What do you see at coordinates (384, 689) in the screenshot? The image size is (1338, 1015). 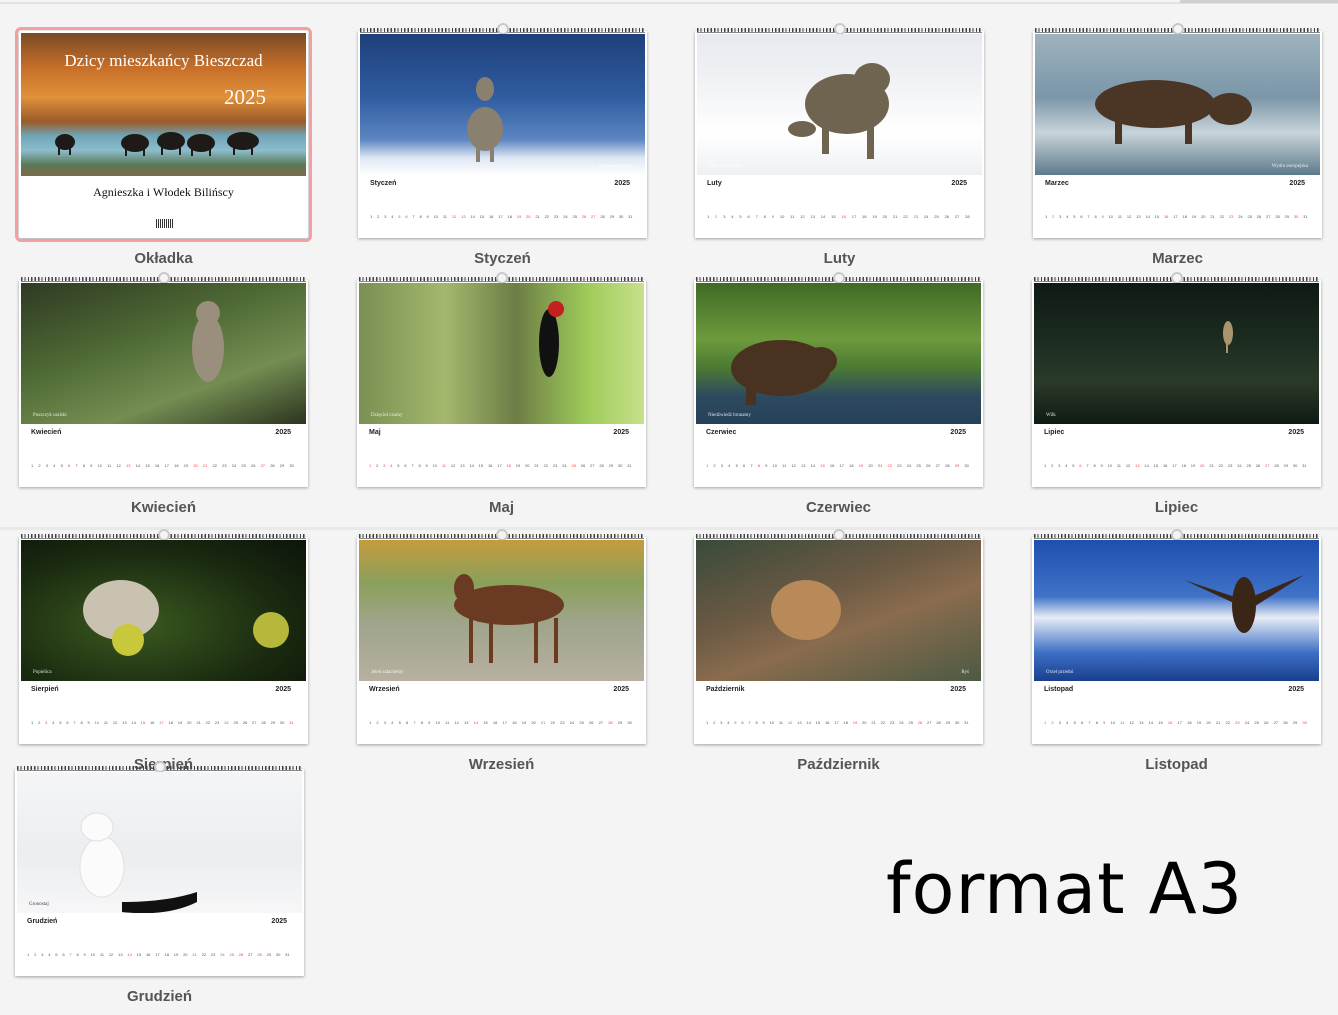 I see `month-name: Wrzesień` at bounding box center [384, 689].